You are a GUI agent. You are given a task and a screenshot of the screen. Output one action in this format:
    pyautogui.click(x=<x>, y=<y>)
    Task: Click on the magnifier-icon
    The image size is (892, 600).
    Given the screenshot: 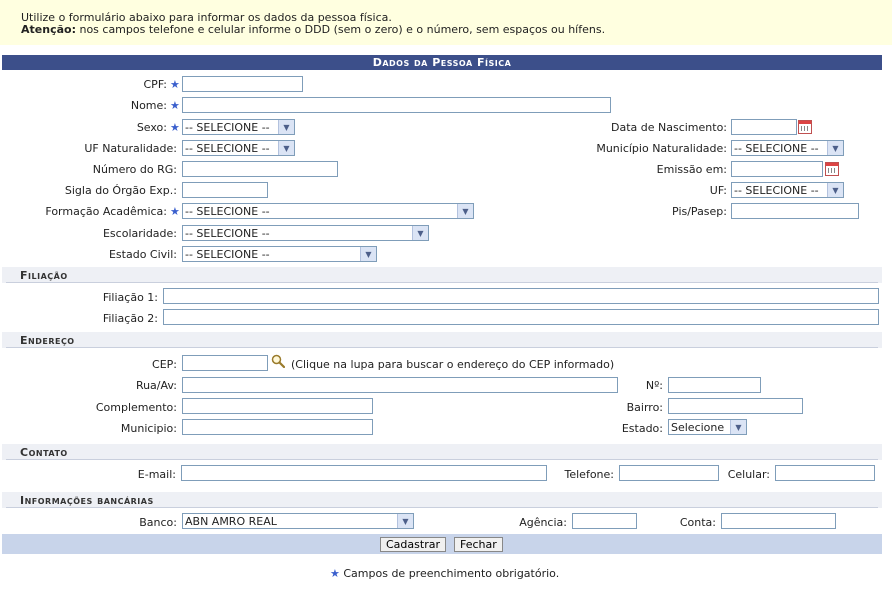 What is the action you would take?
    pyautogui.click(x=278, y=361)
    